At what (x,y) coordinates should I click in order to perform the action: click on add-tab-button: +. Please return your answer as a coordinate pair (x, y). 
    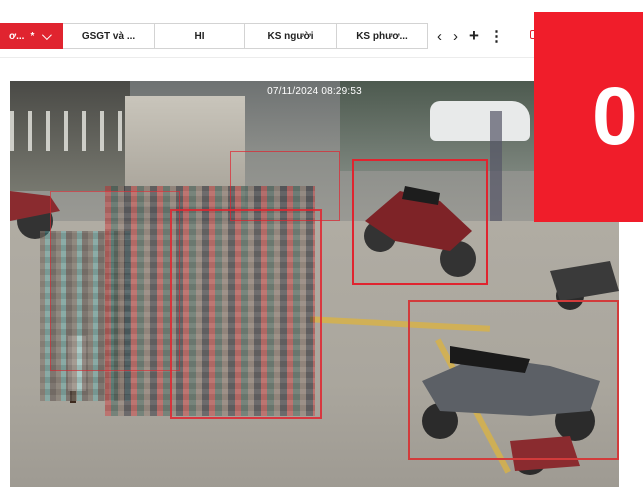
    Looking at the image, I should click on (474, 36).